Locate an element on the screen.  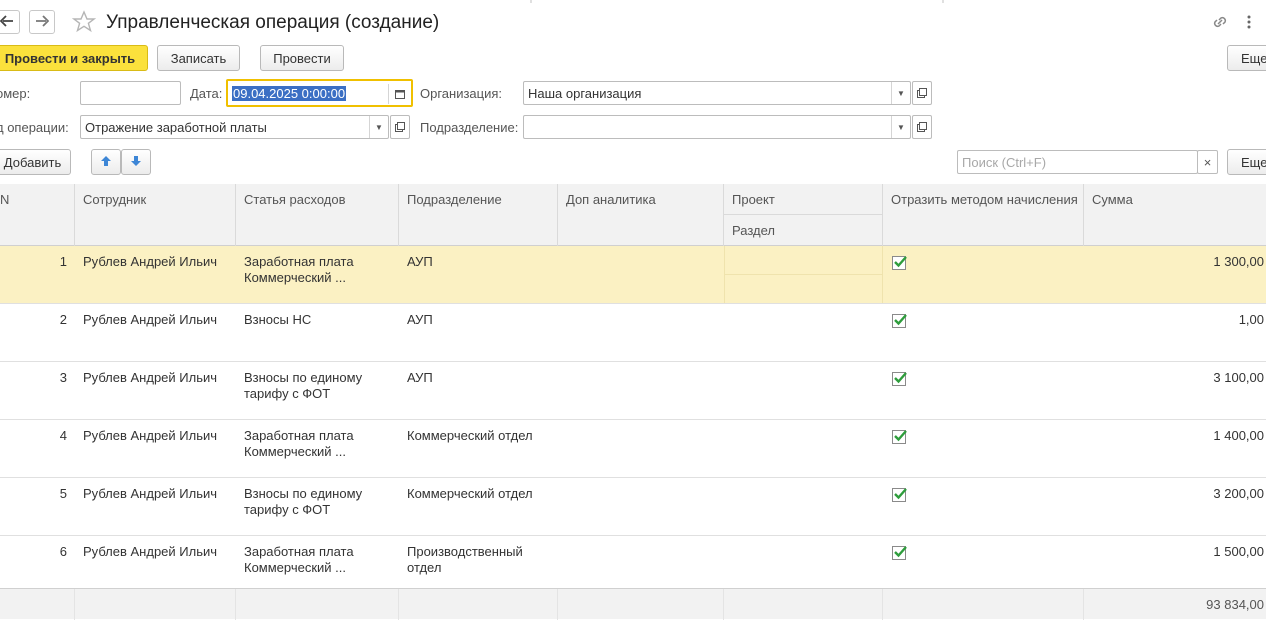
table-footer: 93 834,00 is located at coordinates (633, 604).